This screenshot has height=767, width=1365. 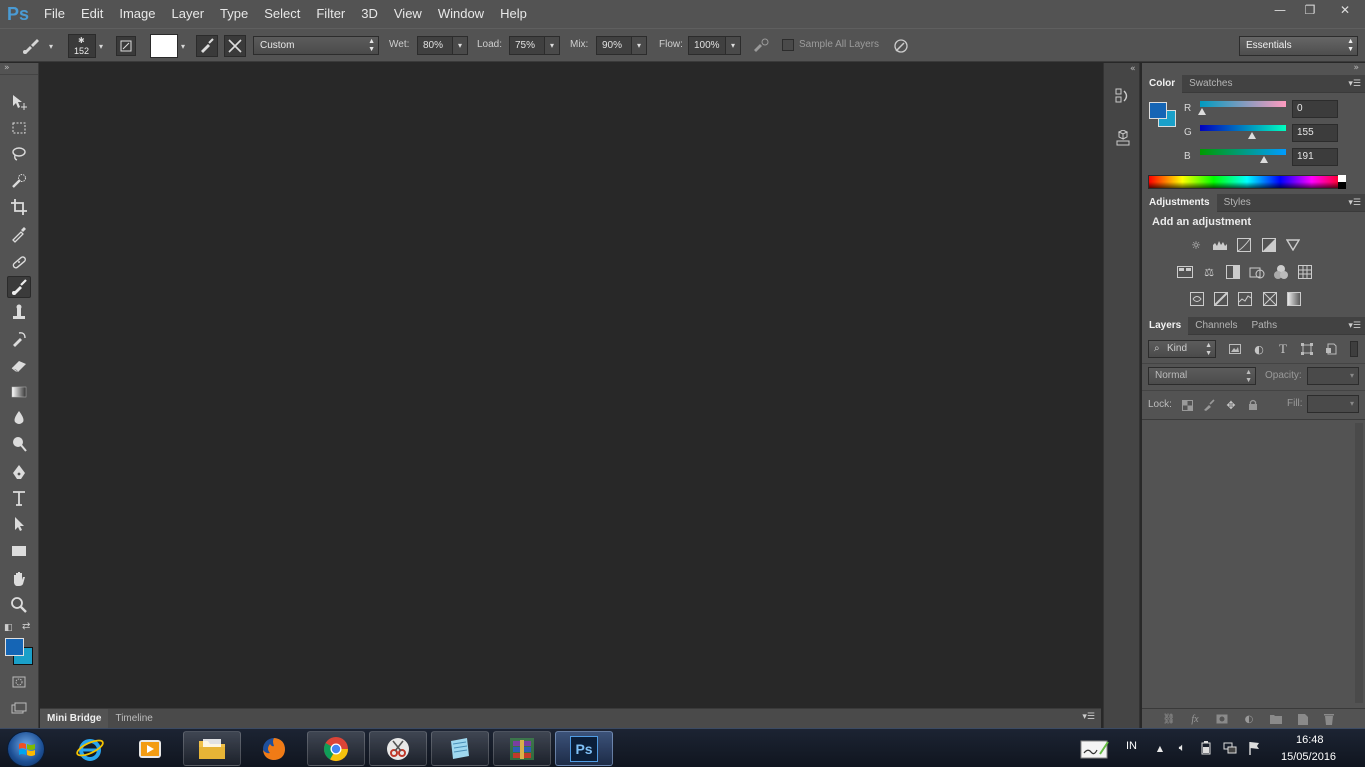 What do you see at coordinates (1202, 111) in the screenshot?
I see `red-slider-thumb` at bounding box center [1202, 111].